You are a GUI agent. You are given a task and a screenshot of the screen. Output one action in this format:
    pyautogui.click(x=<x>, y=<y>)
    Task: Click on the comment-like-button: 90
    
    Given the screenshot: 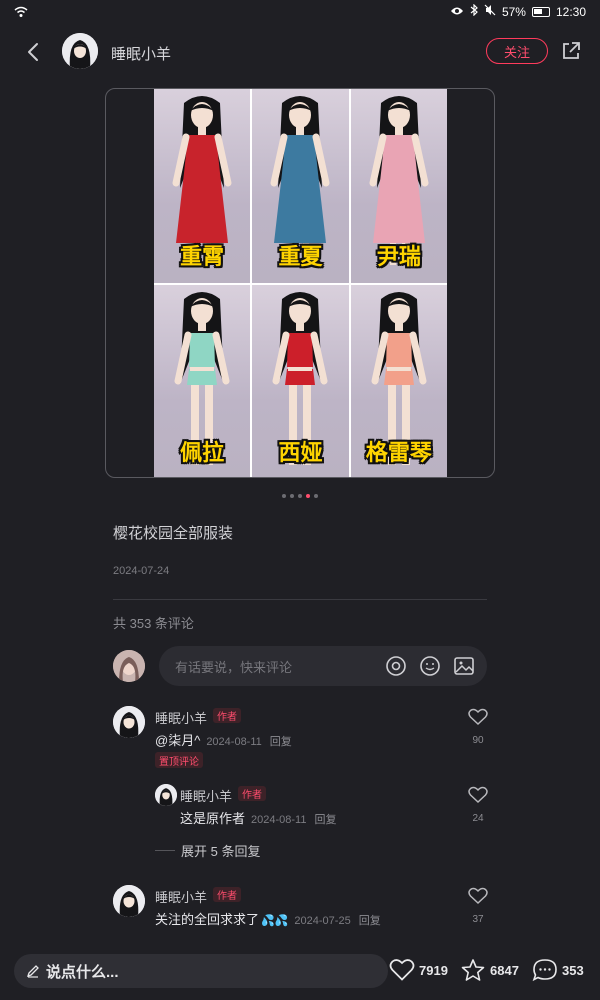 What is the action you would take?
    pyautogui.click(x=478, y=727)
    